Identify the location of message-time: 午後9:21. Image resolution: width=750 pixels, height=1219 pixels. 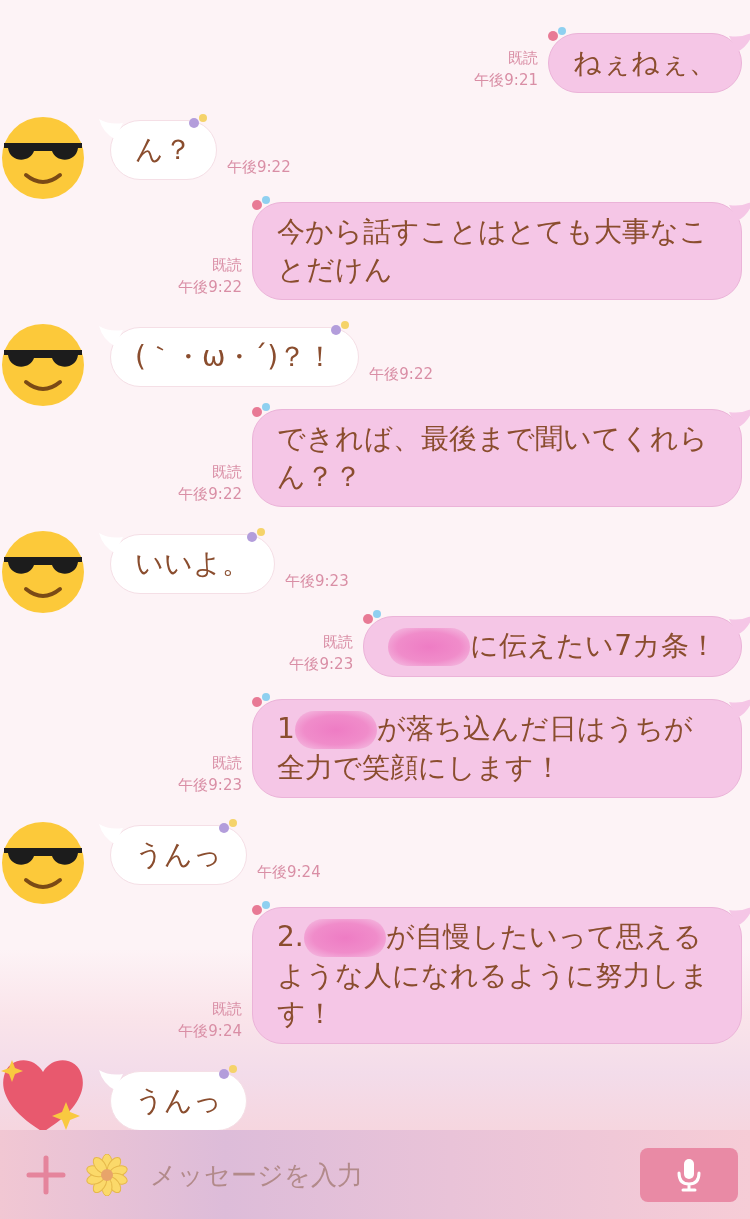
(506, 80).